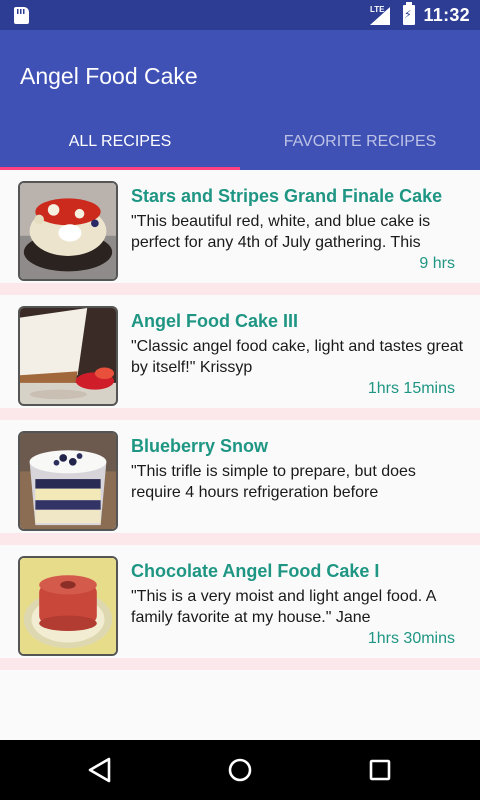 Image resolution: width=480 pixels, height=800 pixels. I want to click on recipe-time: 1hrs 15mins, so click(411, 388).